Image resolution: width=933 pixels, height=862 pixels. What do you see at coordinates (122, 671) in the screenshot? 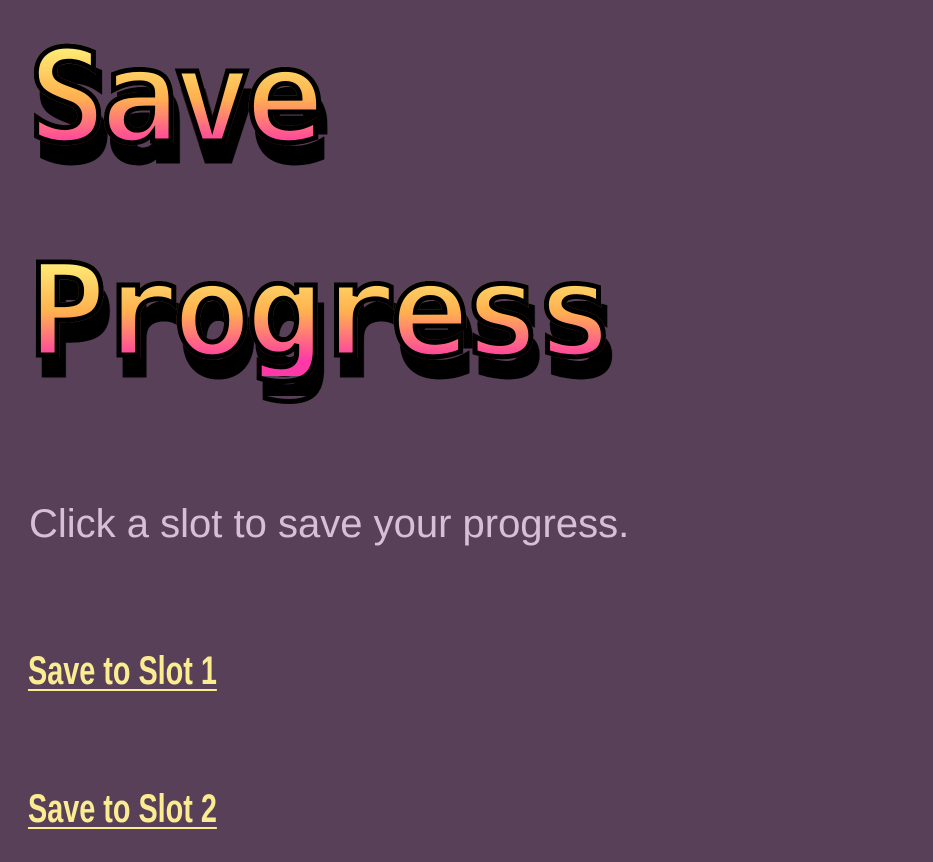
I see `save-slot-1-link: Save to Slot 1` at bounding box center [122, 671].